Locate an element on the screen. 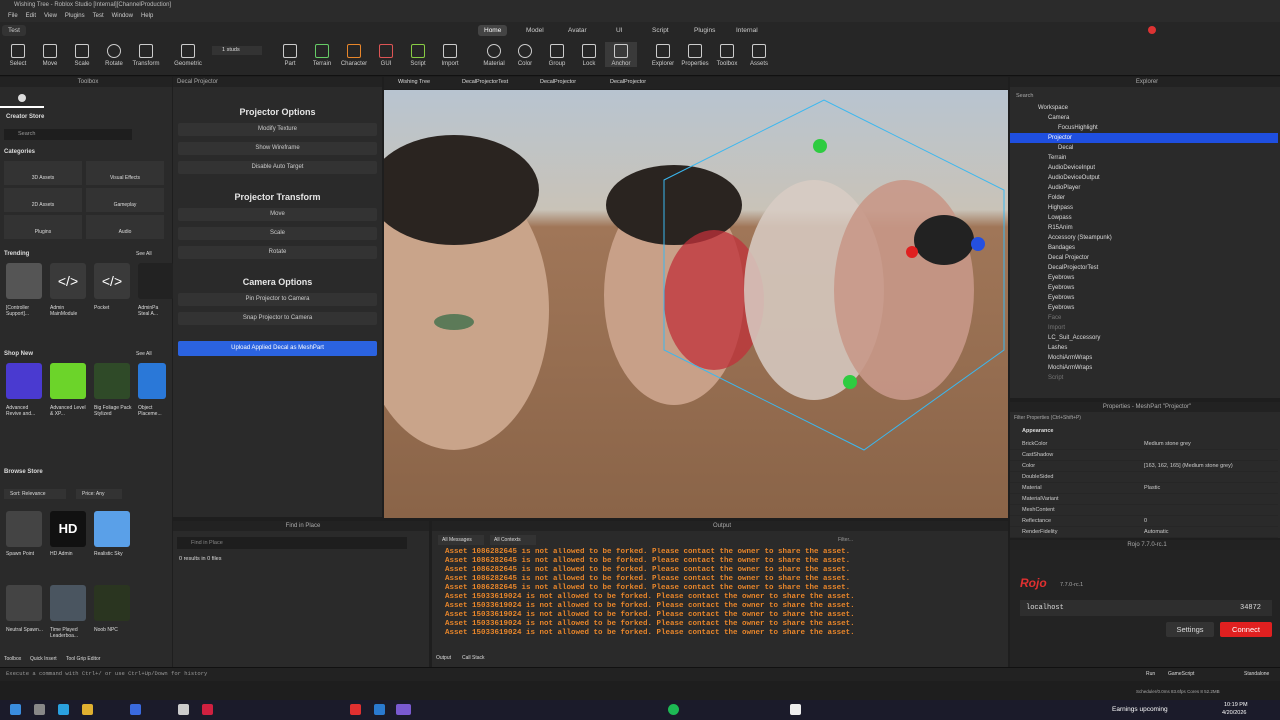 This screenshot has width=1280, height=720. properties-tool: Properties is located at coordinates (695, 54).